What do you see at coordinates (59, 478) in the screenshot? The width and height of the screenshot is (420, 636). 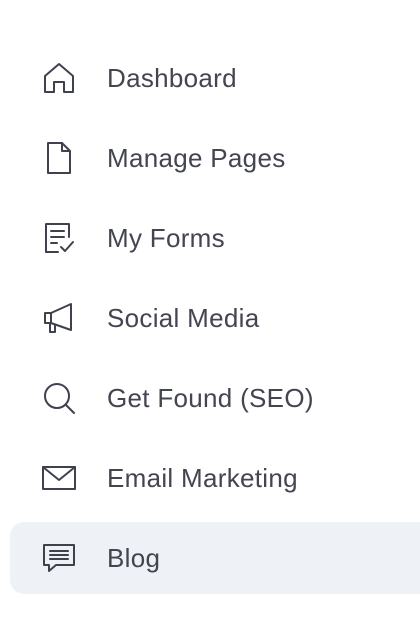 I see `envelope-icon` at bounding box center [59, 478].